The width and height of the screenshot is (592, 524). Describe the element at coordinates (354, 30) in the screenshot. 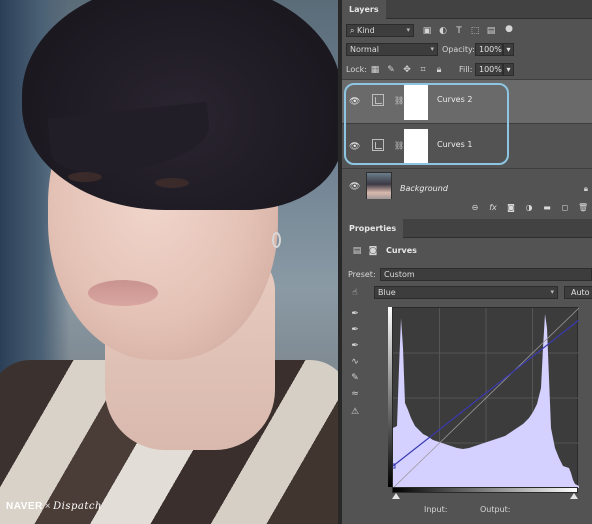

I see `search-icon: ⌕` at that location.